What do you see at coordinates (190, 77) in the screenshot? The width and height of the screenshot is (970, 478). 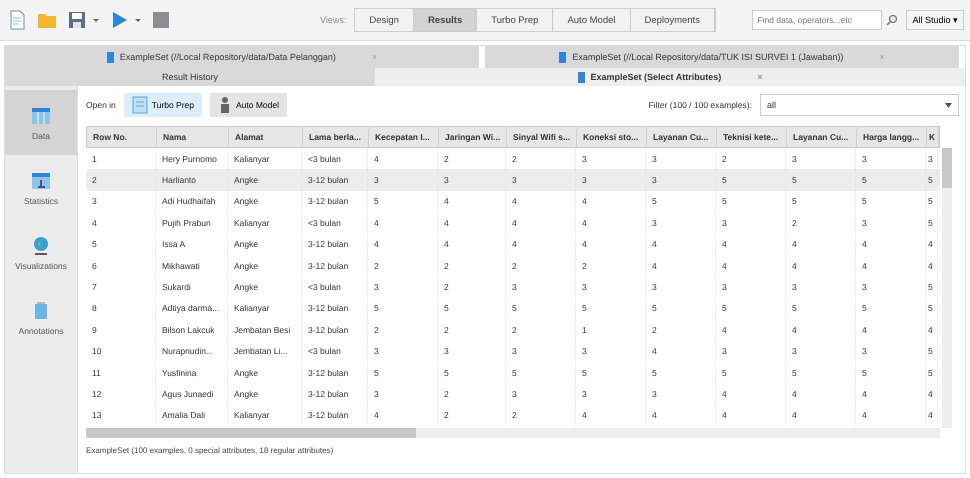 I see `result-tab: Result History` at bounding box center [190, 77].